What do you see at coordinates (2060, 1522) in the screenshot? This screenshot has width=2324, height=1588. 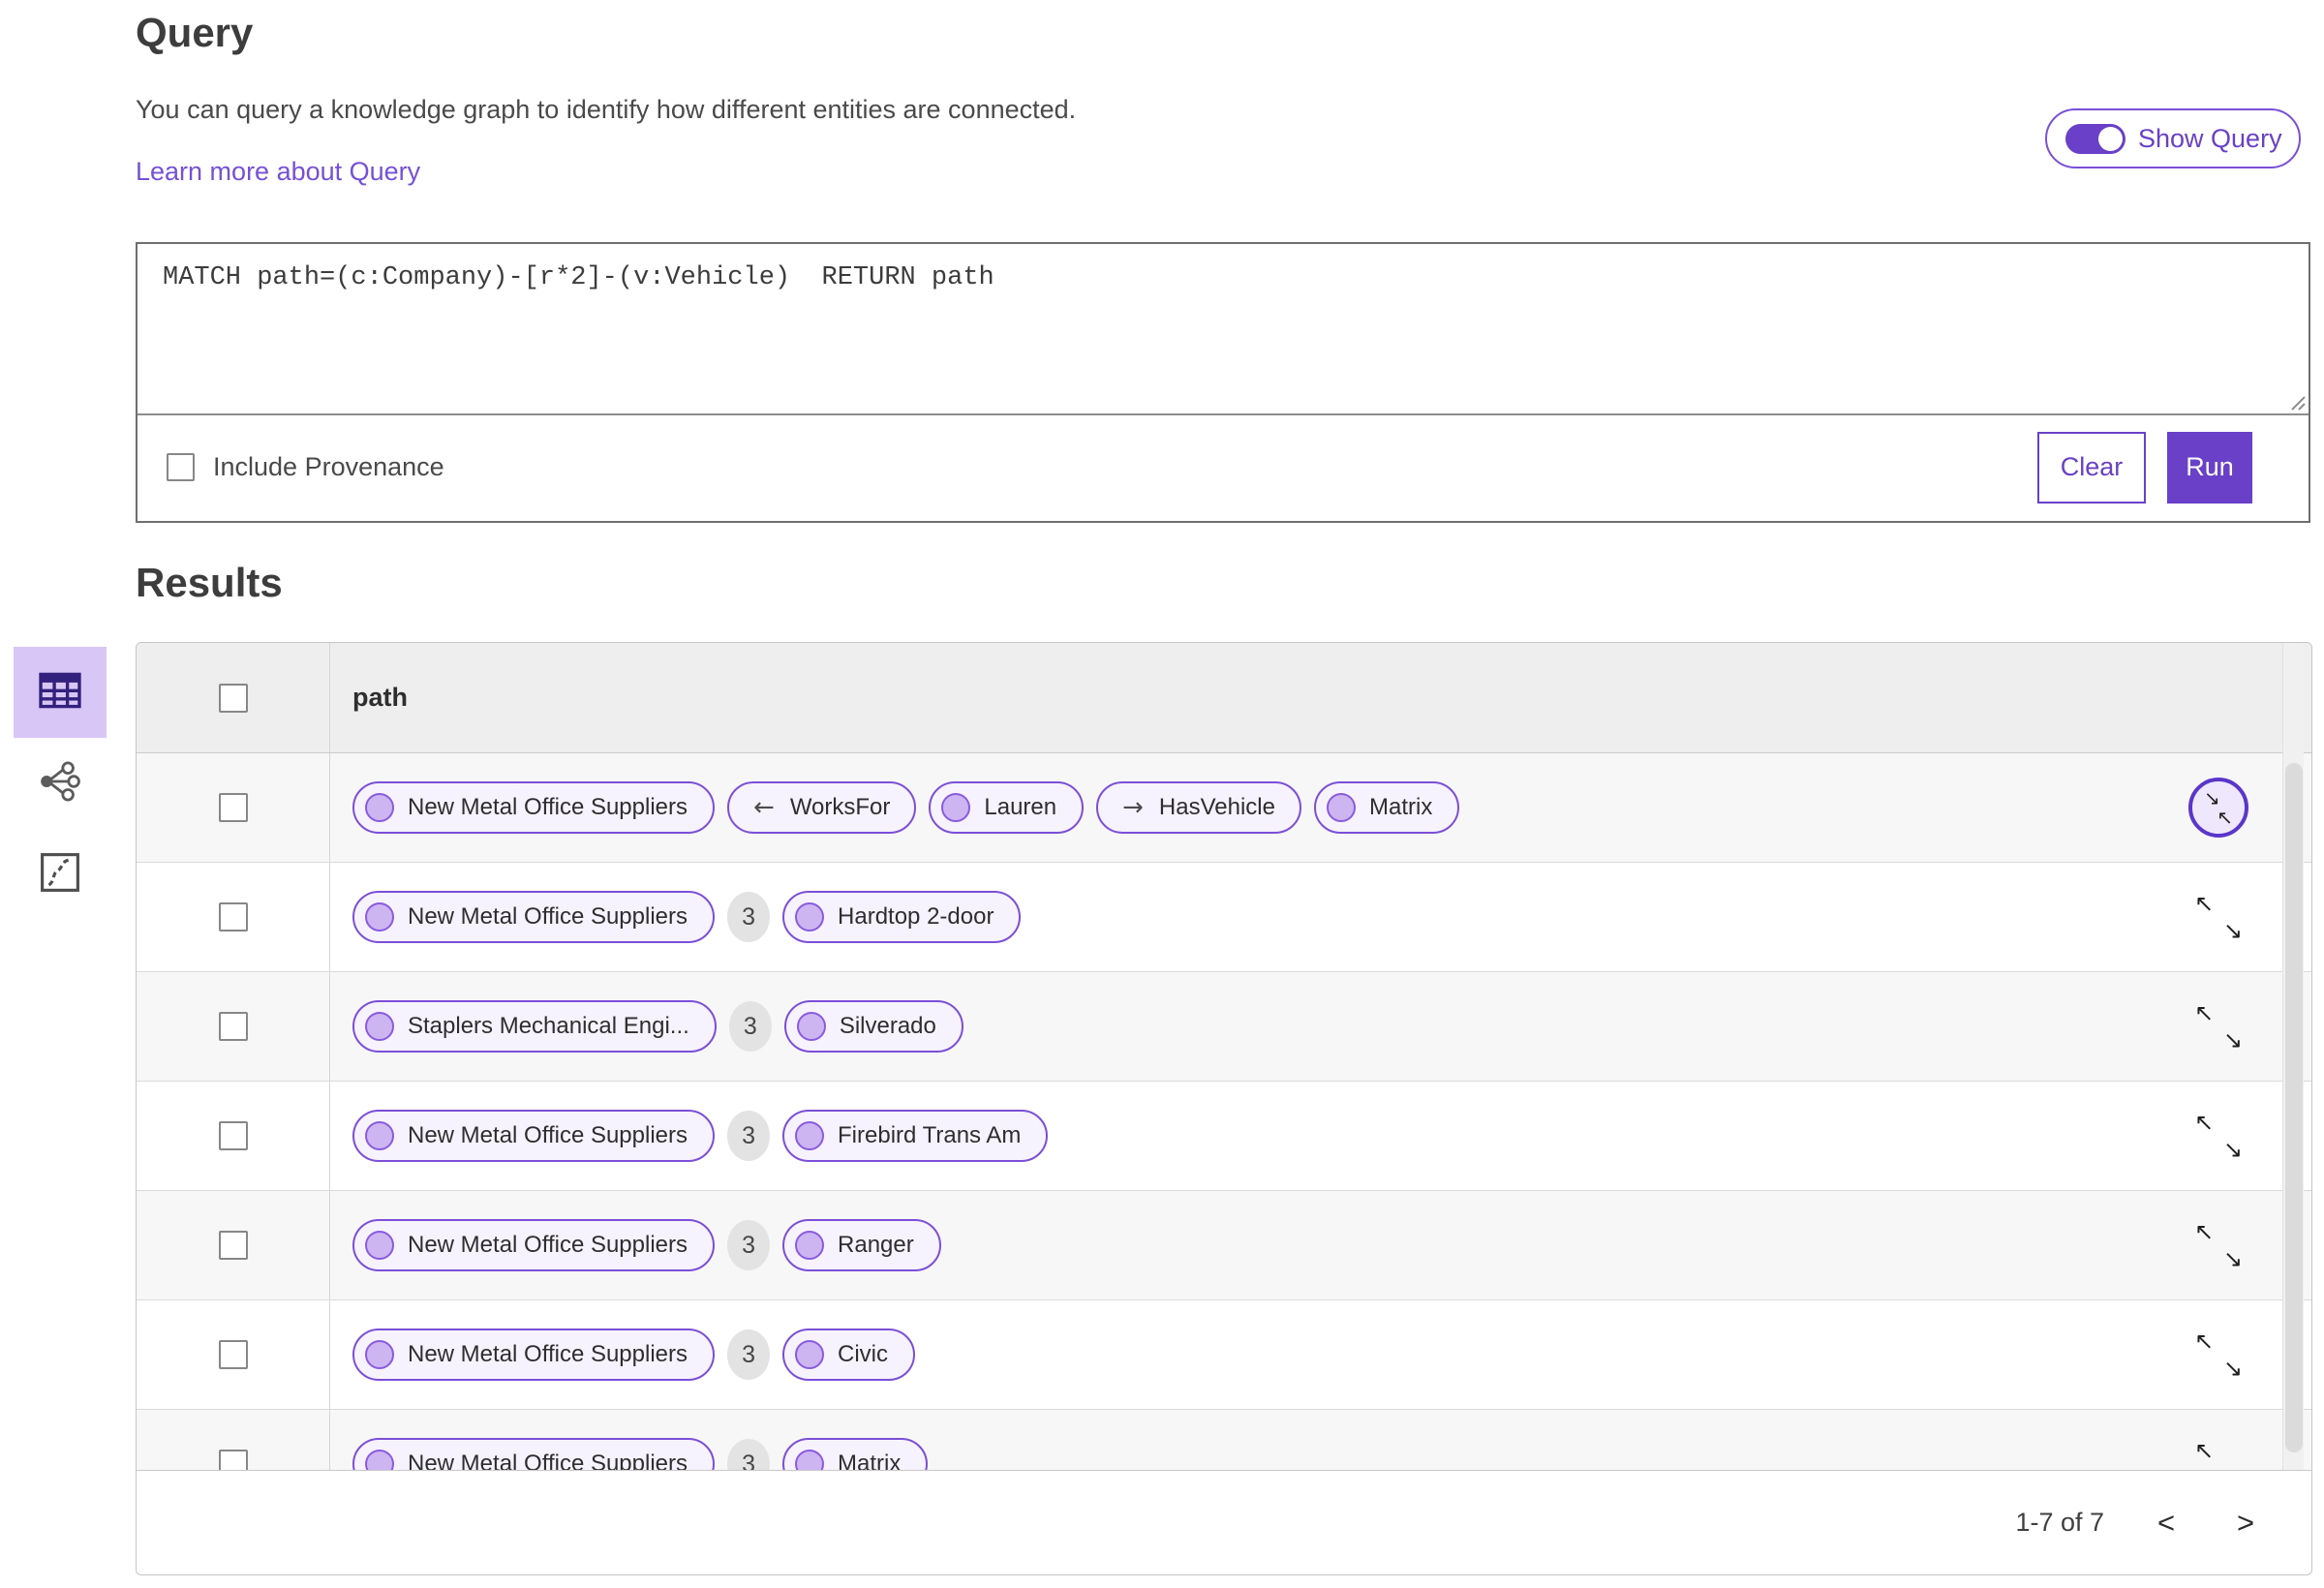 I see `pagination-label: 1-7 of 7` at bounding box center [2060, 1522].